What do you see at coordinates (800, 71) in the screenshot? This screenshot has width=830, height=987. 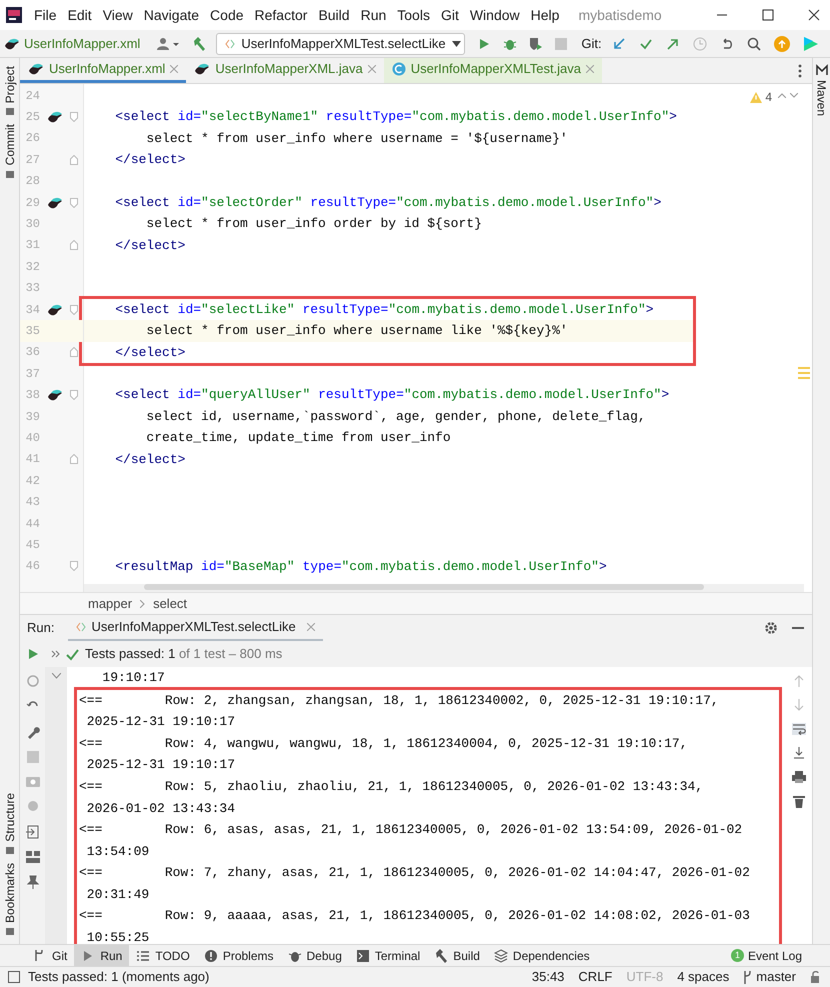 I see `more-icon` at bounding box center [800, 71].